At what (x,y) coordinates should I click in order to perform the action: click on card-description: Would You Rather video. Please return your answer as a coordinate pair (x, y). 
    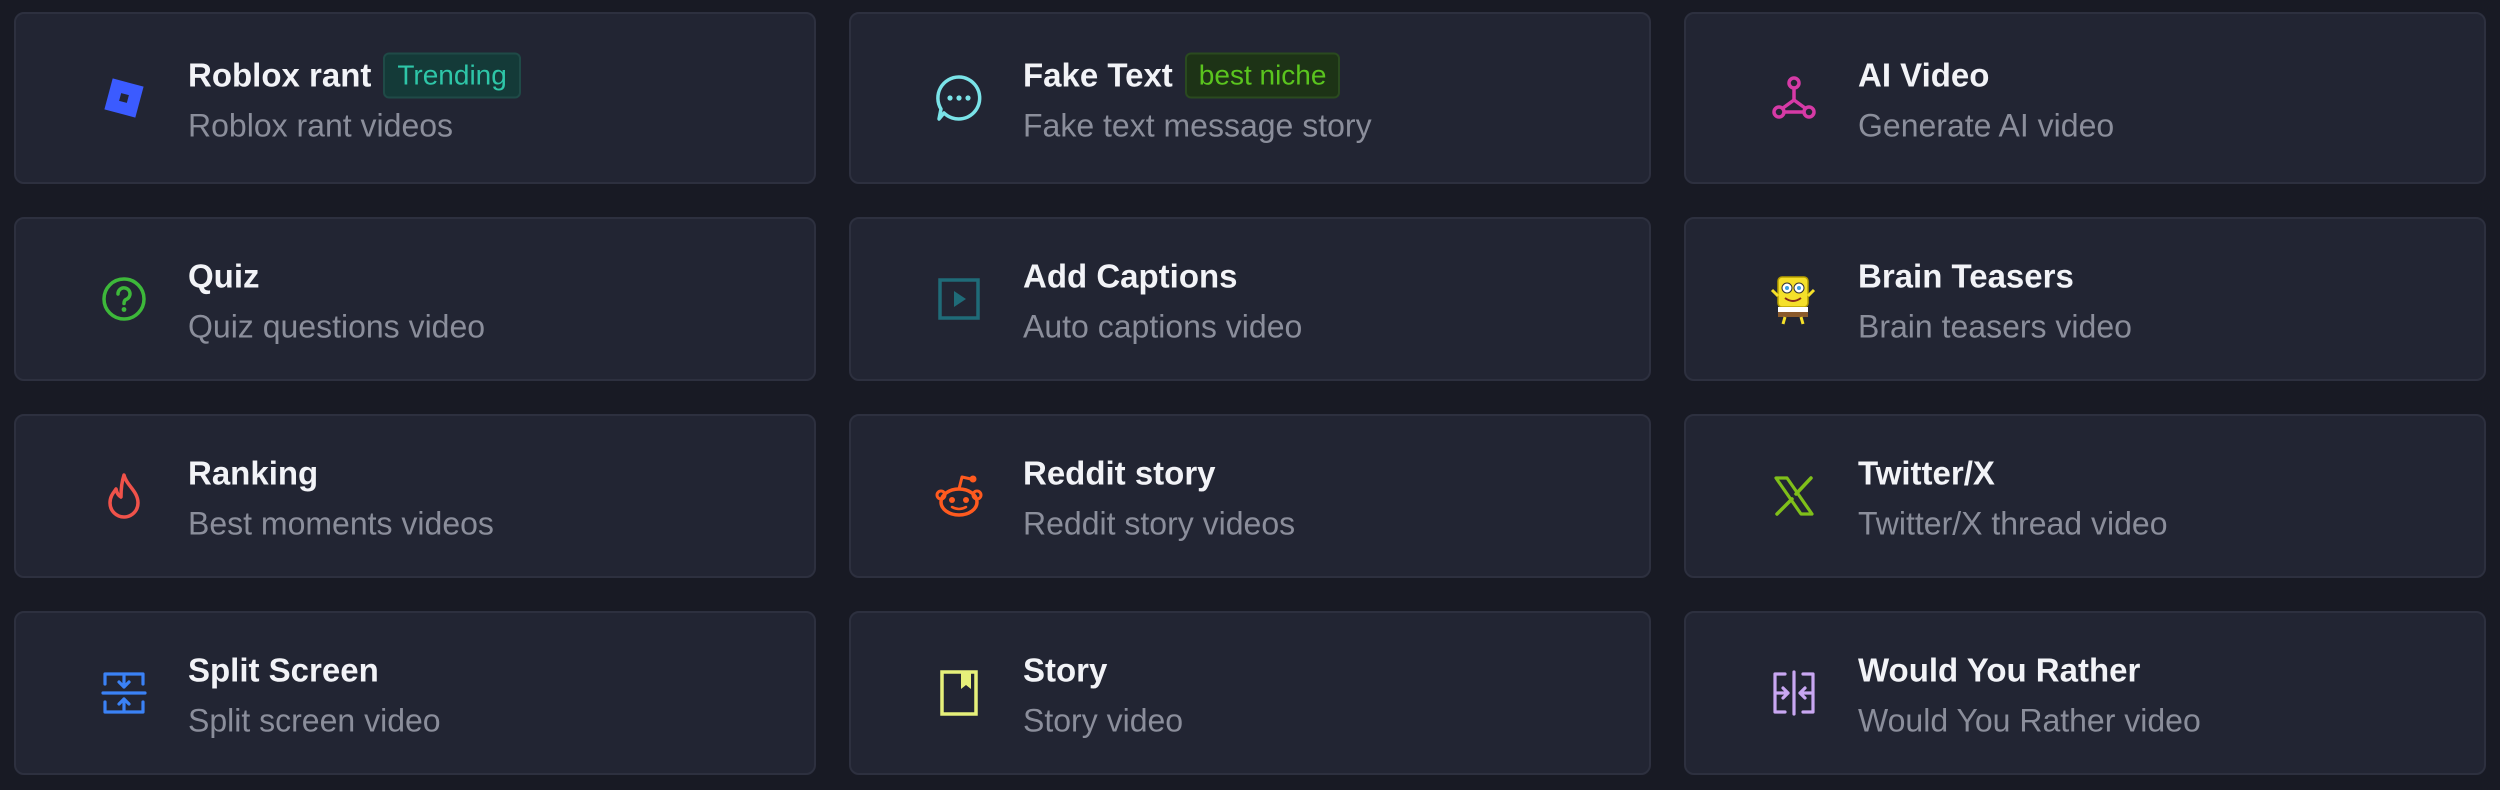
    Looking at the image, I should click on (2029, 720).